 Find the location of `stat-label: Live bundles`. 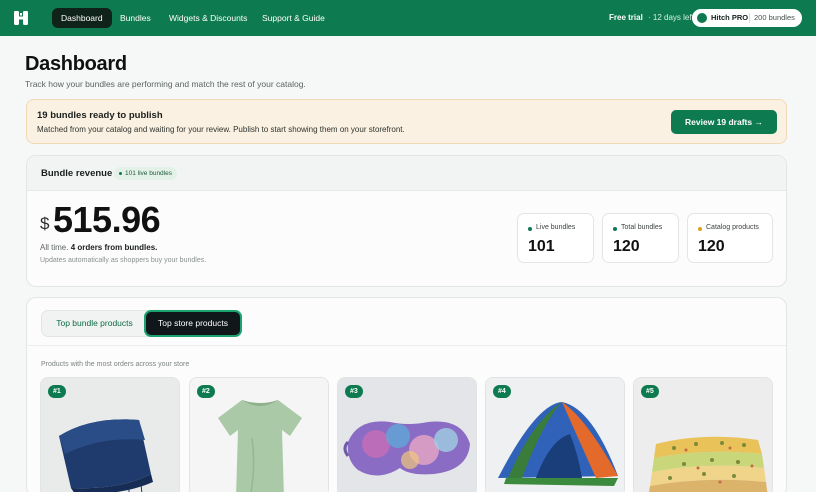

stat-label: Live bundles is located at coordinates (556, 227).